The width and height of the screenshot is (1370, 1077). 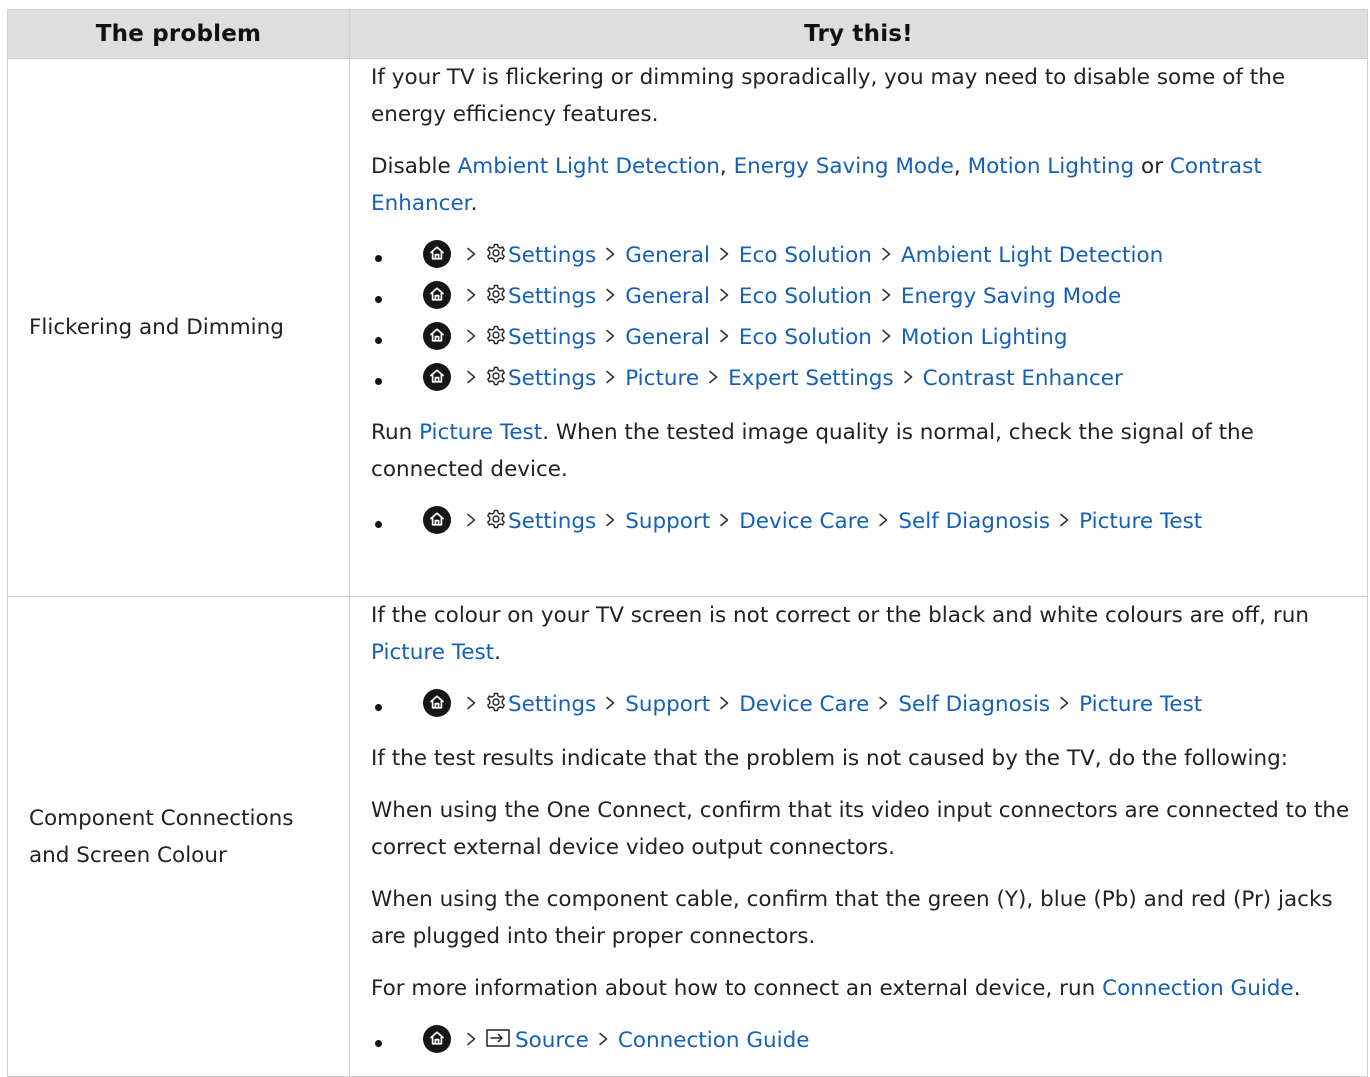 What do you see at coordinates (984, 337) in the screenshot?
I see `path-step: Motion Lighting` at bounding box center [984, 337].